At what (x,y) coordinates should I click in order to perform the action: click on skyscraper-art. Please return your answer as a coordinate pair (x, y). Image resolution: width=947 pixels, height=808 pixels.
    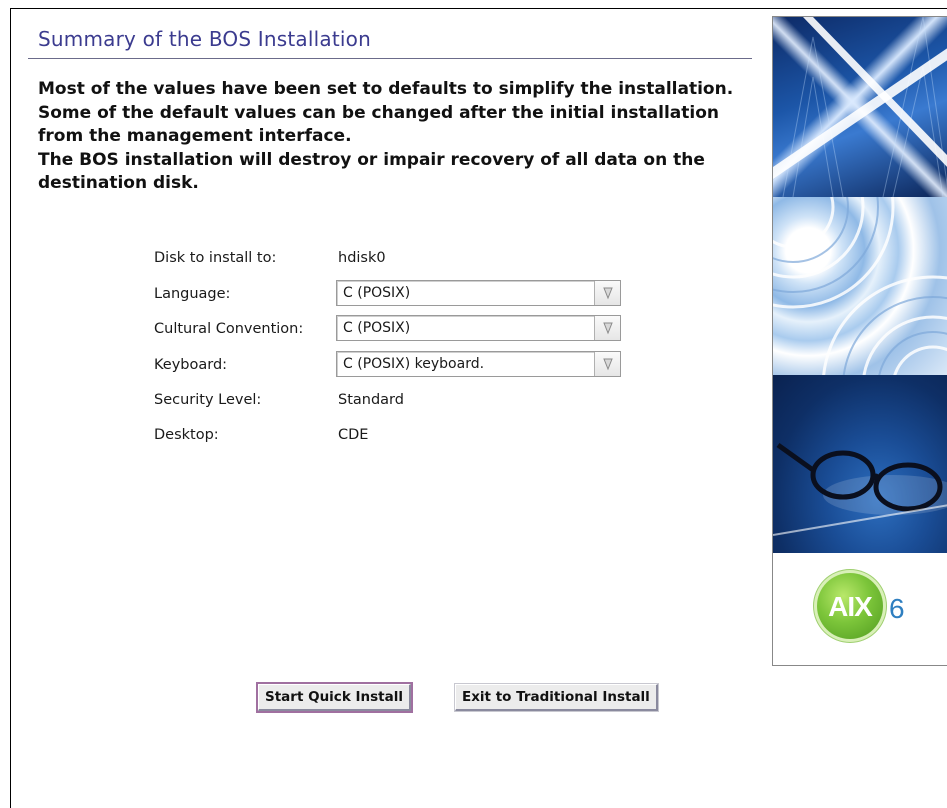
    Looking at the image, I should click on (860, 107).